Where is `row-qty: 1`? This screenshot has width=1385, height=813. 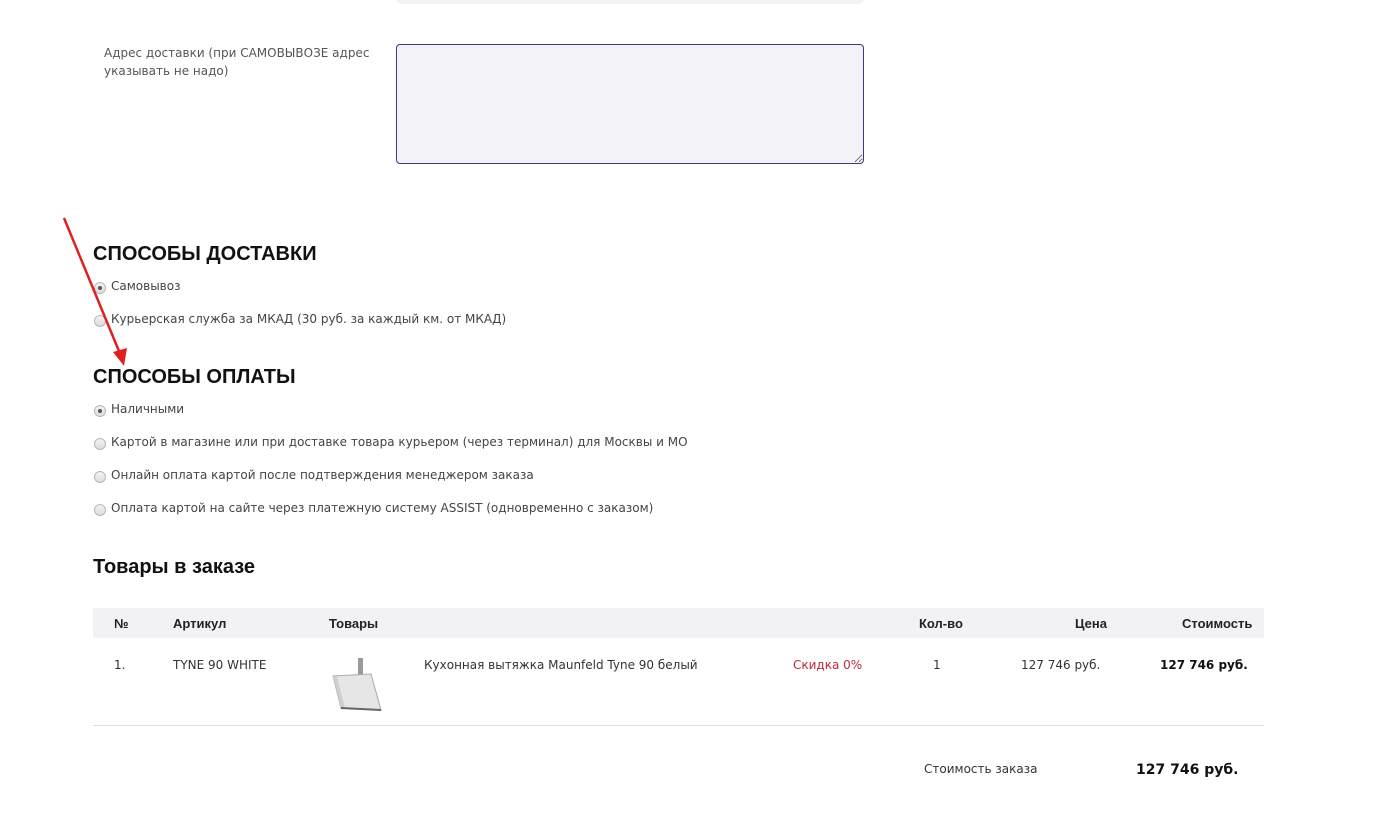 row-qty: 1 is located at coordinates (937, 665).